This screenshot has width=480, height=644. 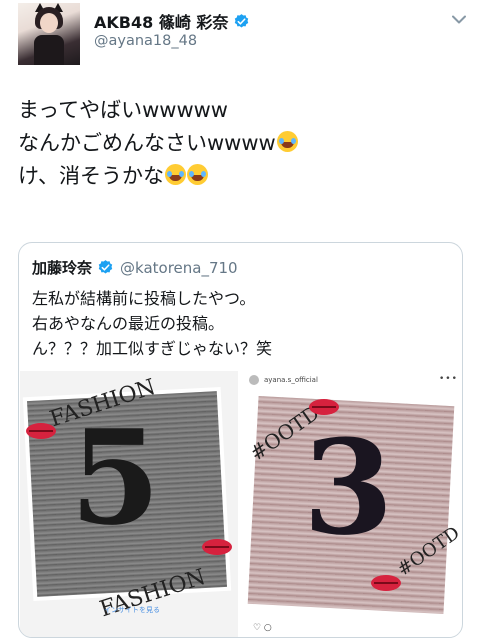 I want to click on more-options-icon: •••, so click(x=448, y=379).